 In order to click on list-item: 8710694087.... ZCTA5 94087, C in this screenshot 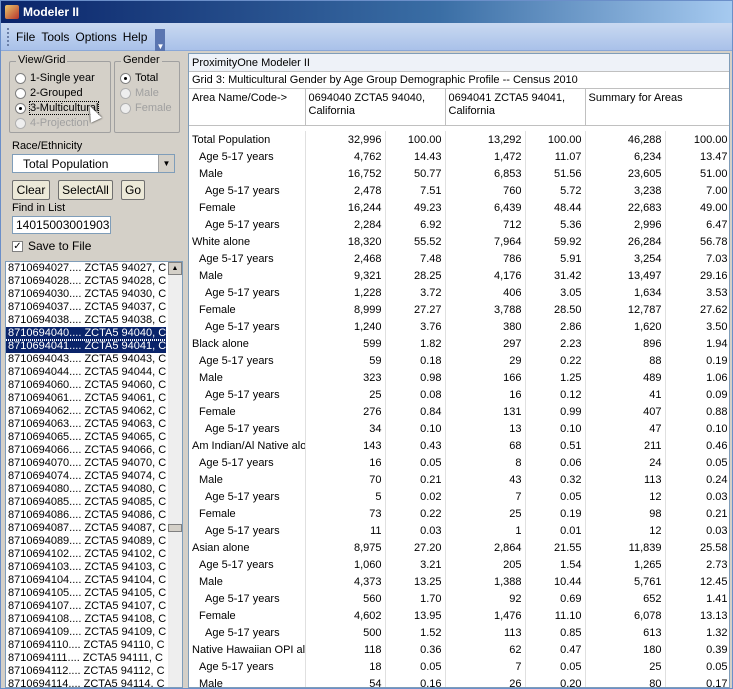, I will do `click(86, 528)`.